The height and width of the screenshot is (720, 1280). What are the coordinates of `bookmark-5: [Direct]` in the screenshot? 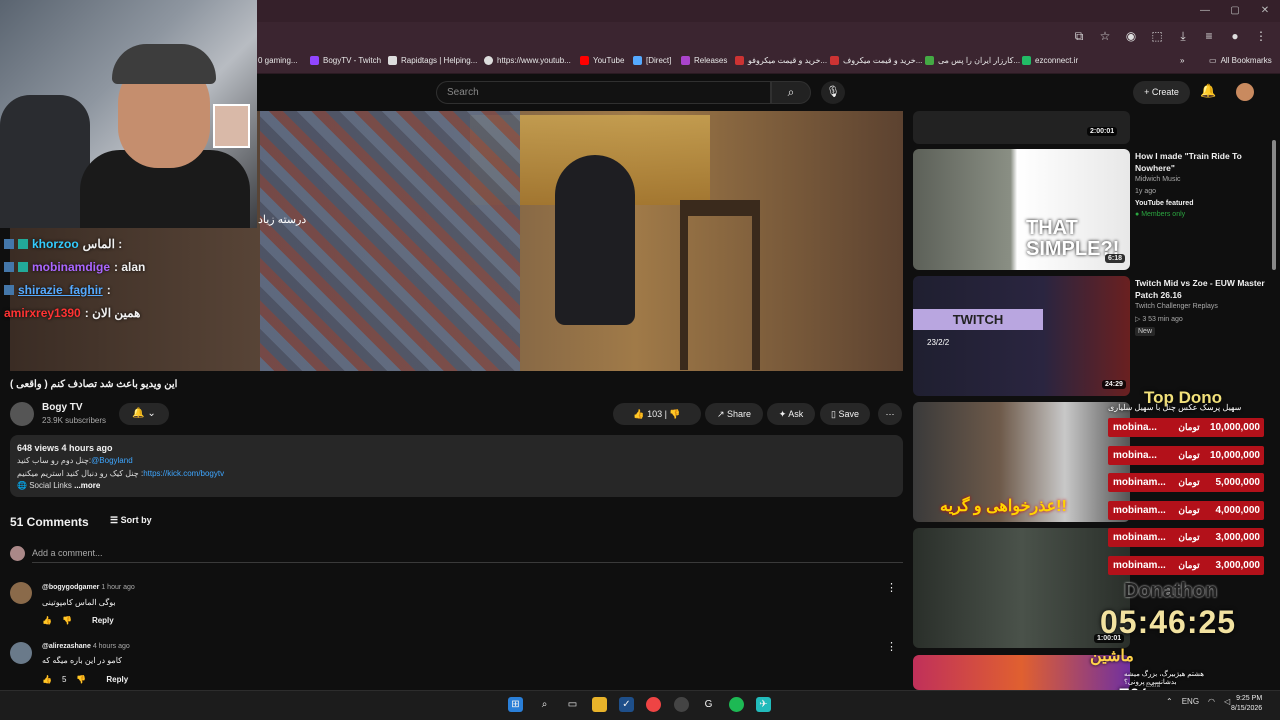 It's located at (652, 60).